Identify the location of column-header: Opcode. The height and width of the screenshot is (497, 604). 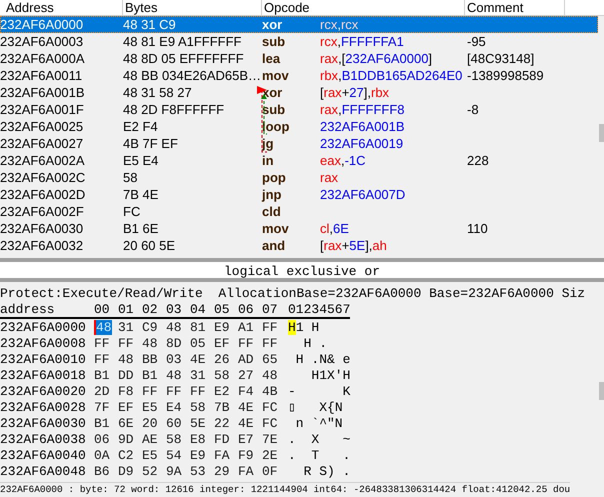
(363, 7).